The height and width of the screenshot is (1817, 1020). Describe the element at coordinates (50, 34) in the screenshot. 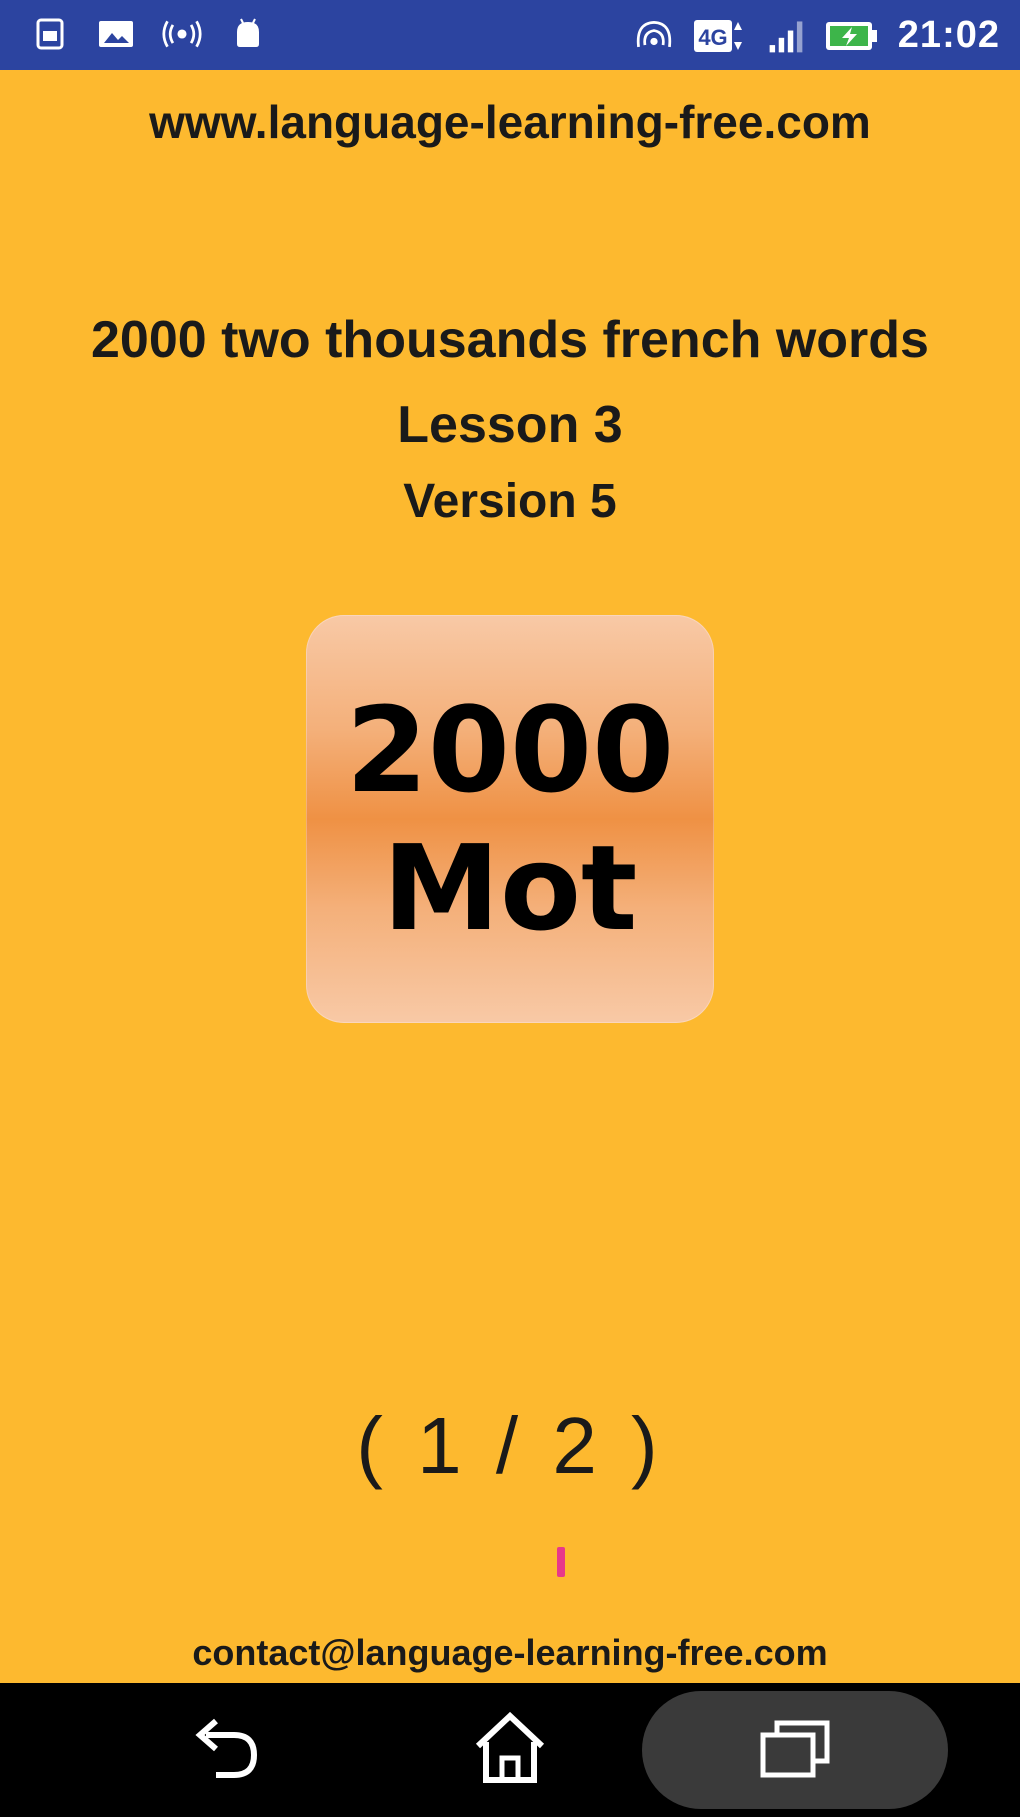

I see `sim-icon` at that location.